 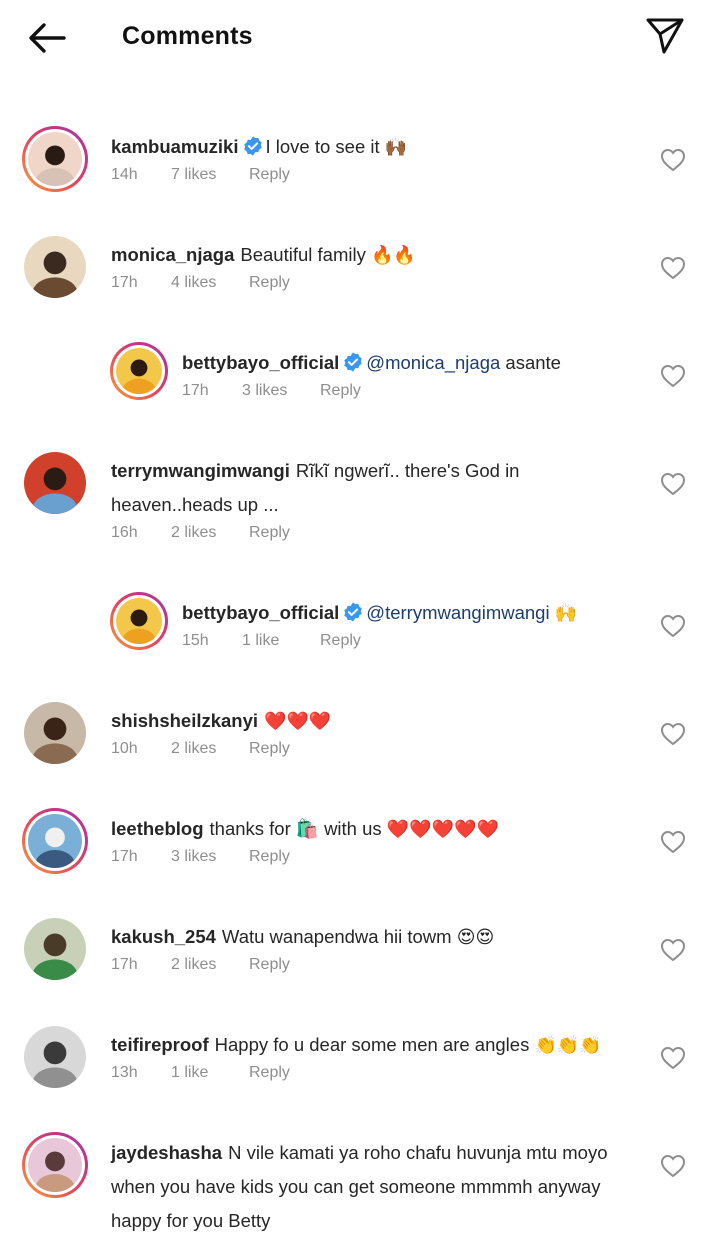 I want to click on mention-link: @monica_njaga, so click(x=433, y=362).